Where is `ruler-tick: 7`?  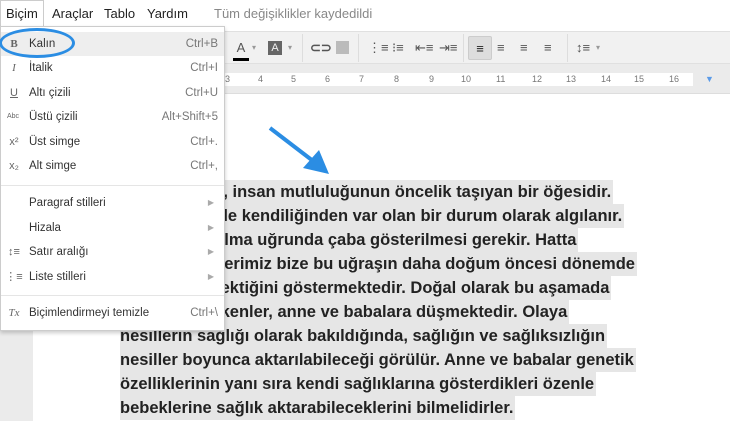
ruler-tick: 7 is located at coordinates (362, 79).